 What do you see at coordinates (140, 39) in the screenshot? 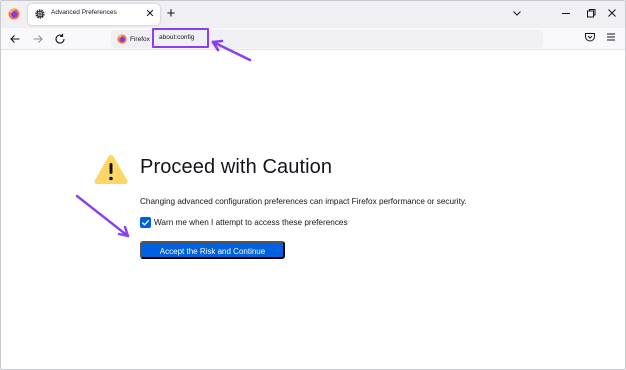
I see `identity-label: Firefox` at bounding box center [140, 39].